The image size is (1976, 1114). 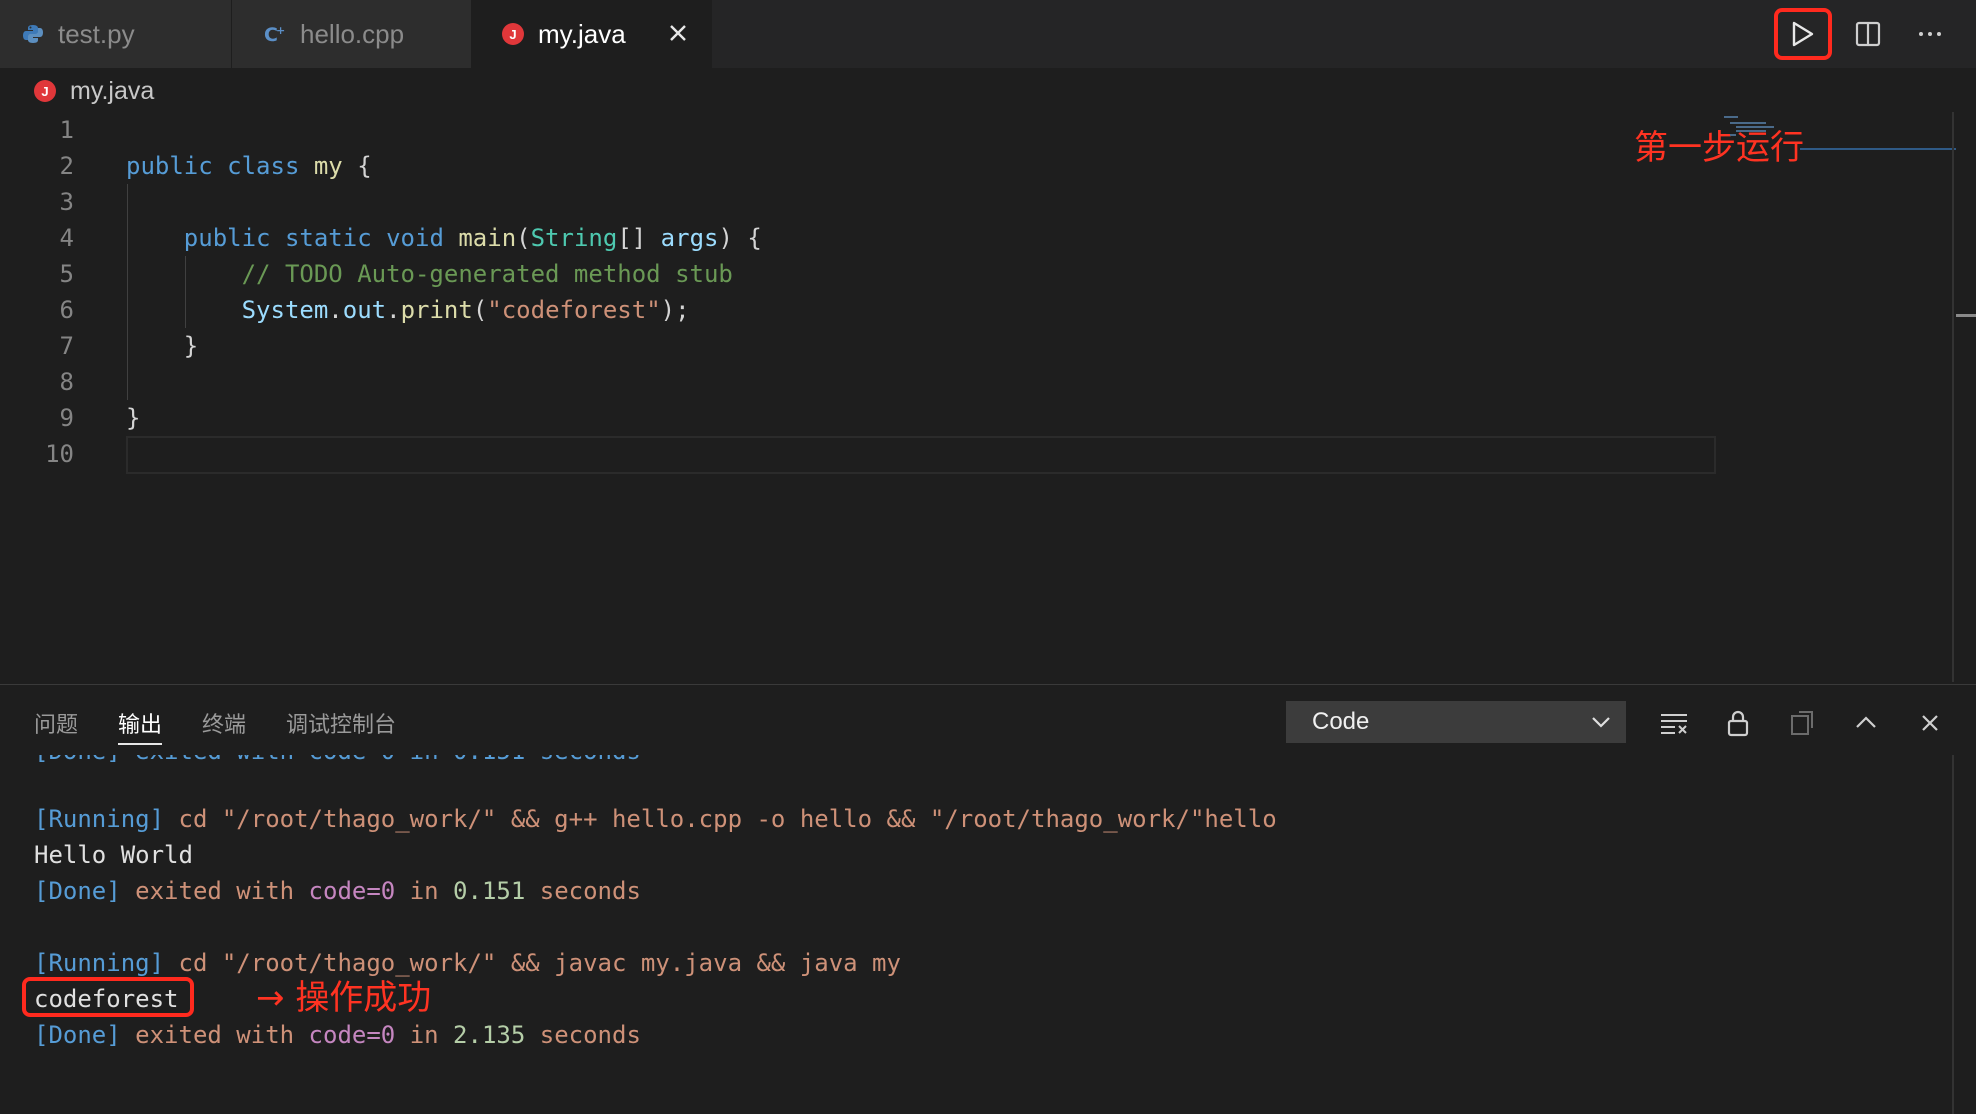 What do you see at coordinates (129, 346) in the screenshot?
I see `code-line: 7 }` at bounding box center [129, 346].